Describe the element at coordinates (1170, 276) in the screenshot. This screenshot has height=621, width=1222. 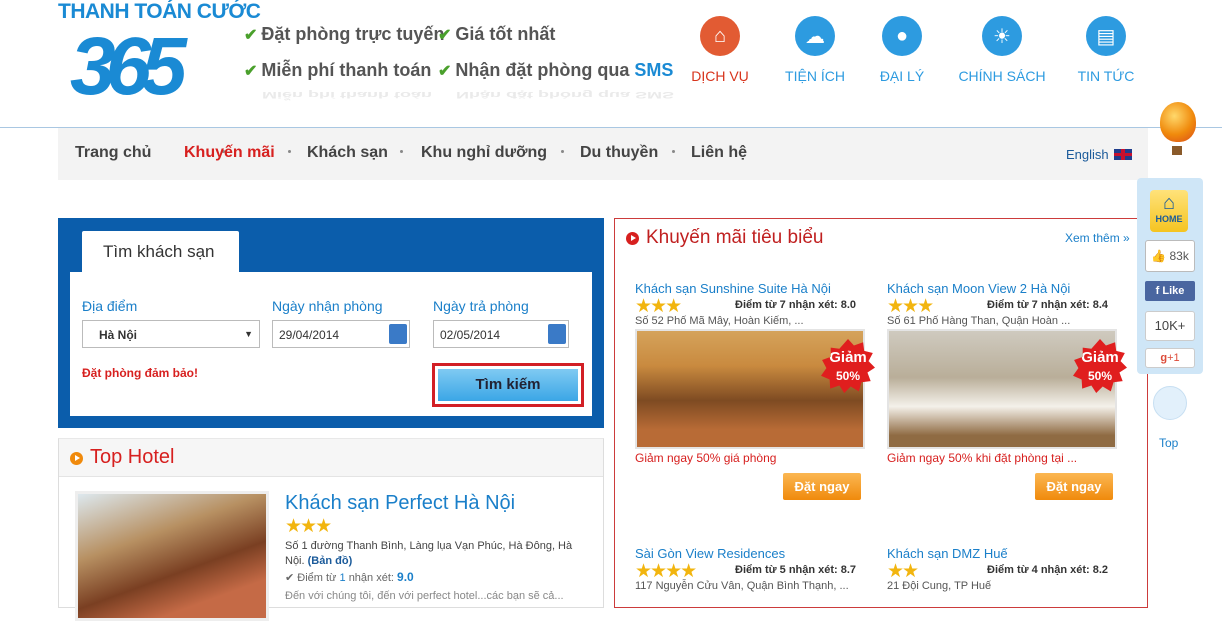
I see `social-sidebar: HOME 👍 83k f Like 10K+ g+1` at that location.